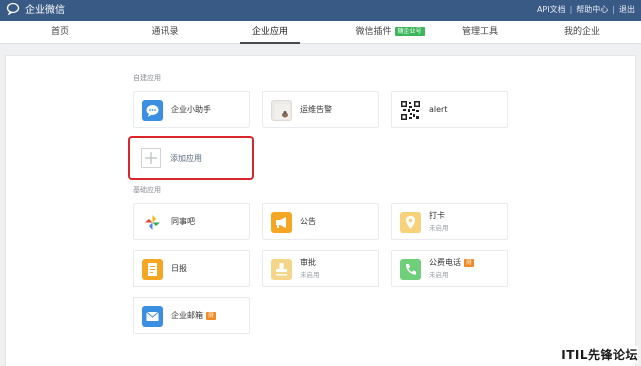 This screenshot has height=366, width=641. What do you see at coordinates (316, 109) in the screenshot?
I see `app-name: 运维告警` at bounding box center [316, 109].